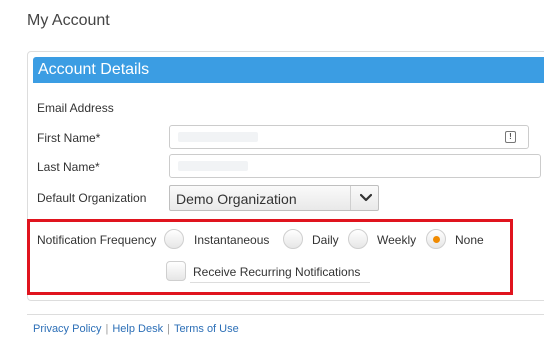 The image size is (544, 356). What do you see at coordinates (436, 239) in the screenshot?
I see `radio-none` at bounding box center [436, 239].